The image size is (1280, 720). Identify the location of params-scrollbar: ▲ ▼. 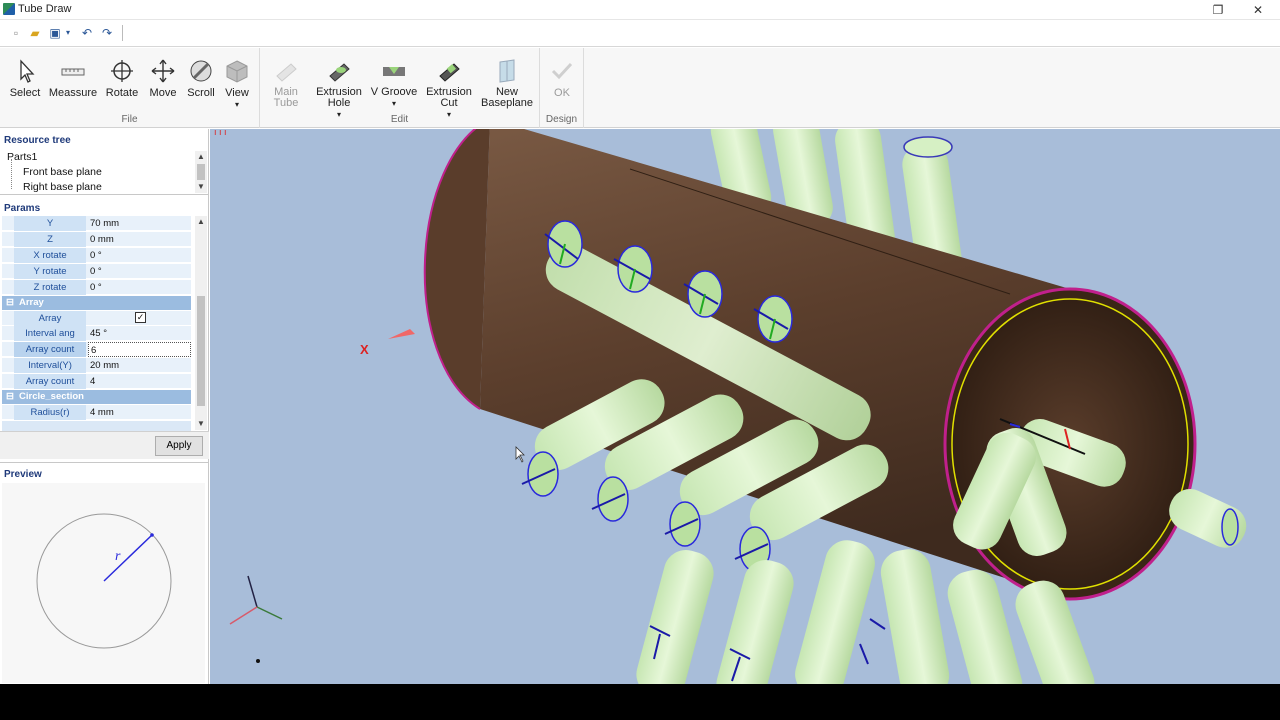
(201, 323).